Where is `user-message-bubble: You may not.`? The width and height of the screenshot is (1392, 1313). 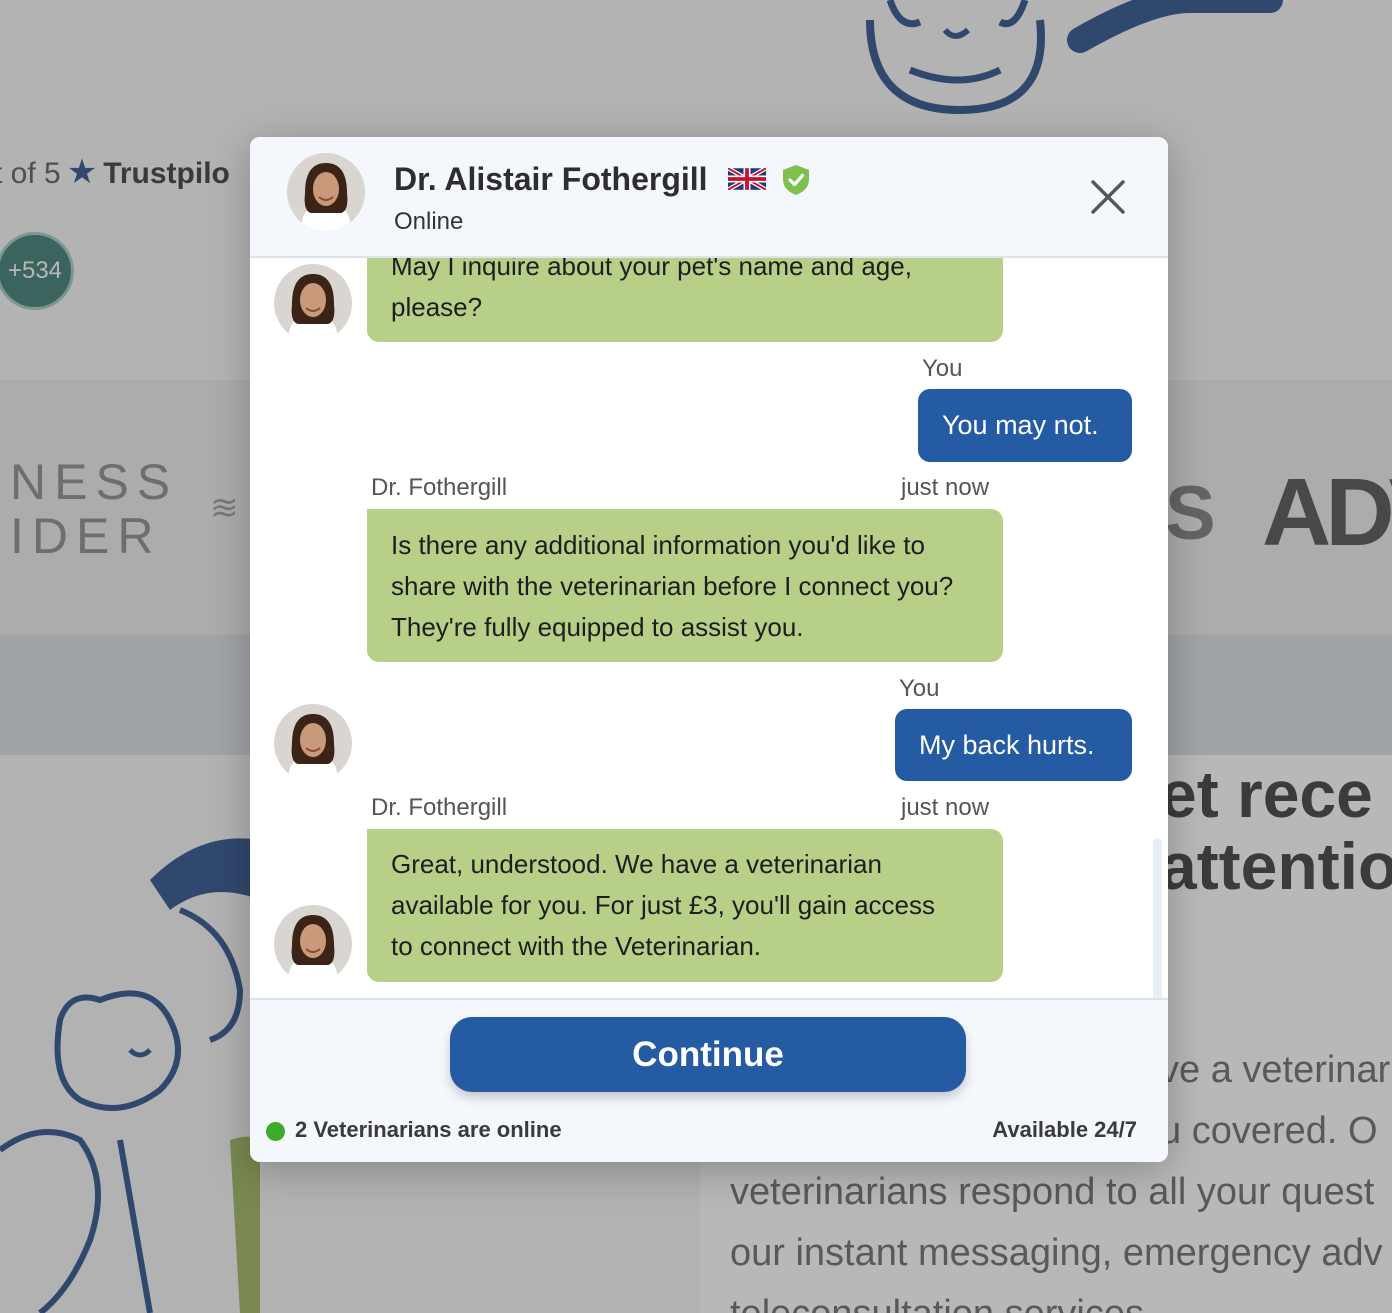 user-message-bubble: You may not. is located at coordinates (1025, 425).